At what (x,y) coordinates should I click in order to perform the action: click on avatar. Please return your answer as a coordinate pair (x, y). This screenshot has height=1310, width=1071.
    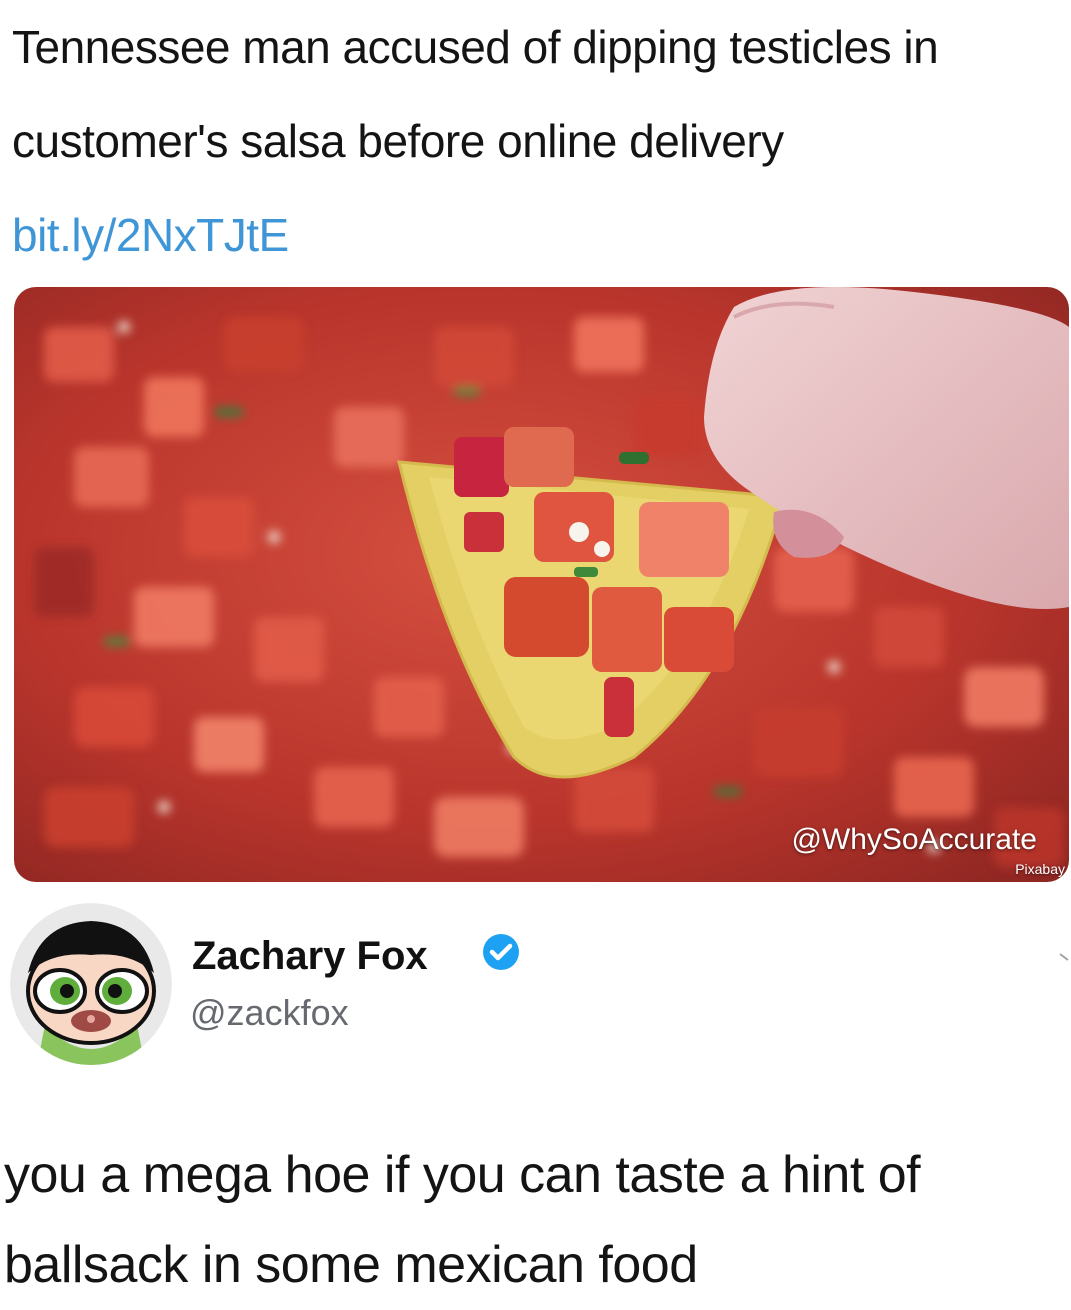
    Looking at the image, I should click on (91, 984).